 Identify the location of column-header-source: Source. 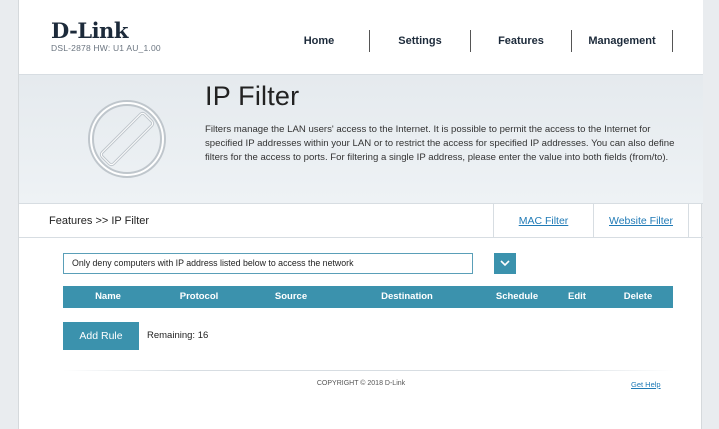
(291, 296).